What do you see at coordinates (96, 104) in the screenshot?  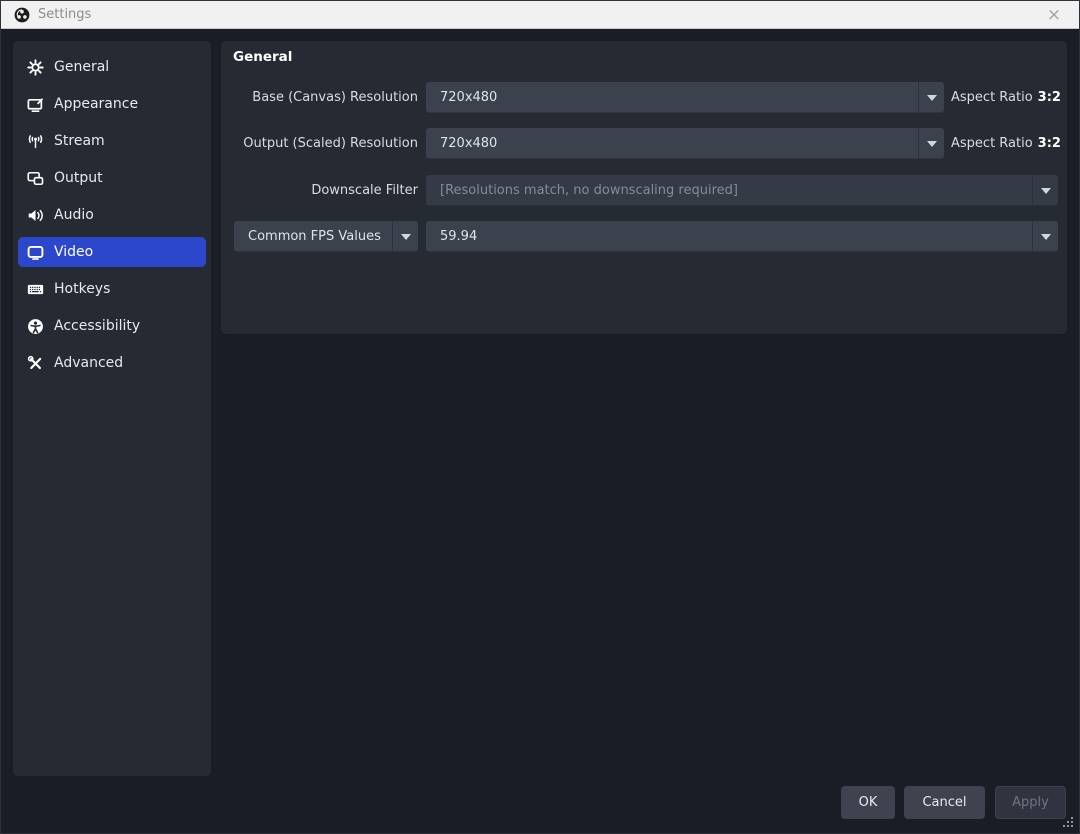 I see `sidebar-item-label: Appearance` at bounding box center [96, 104].